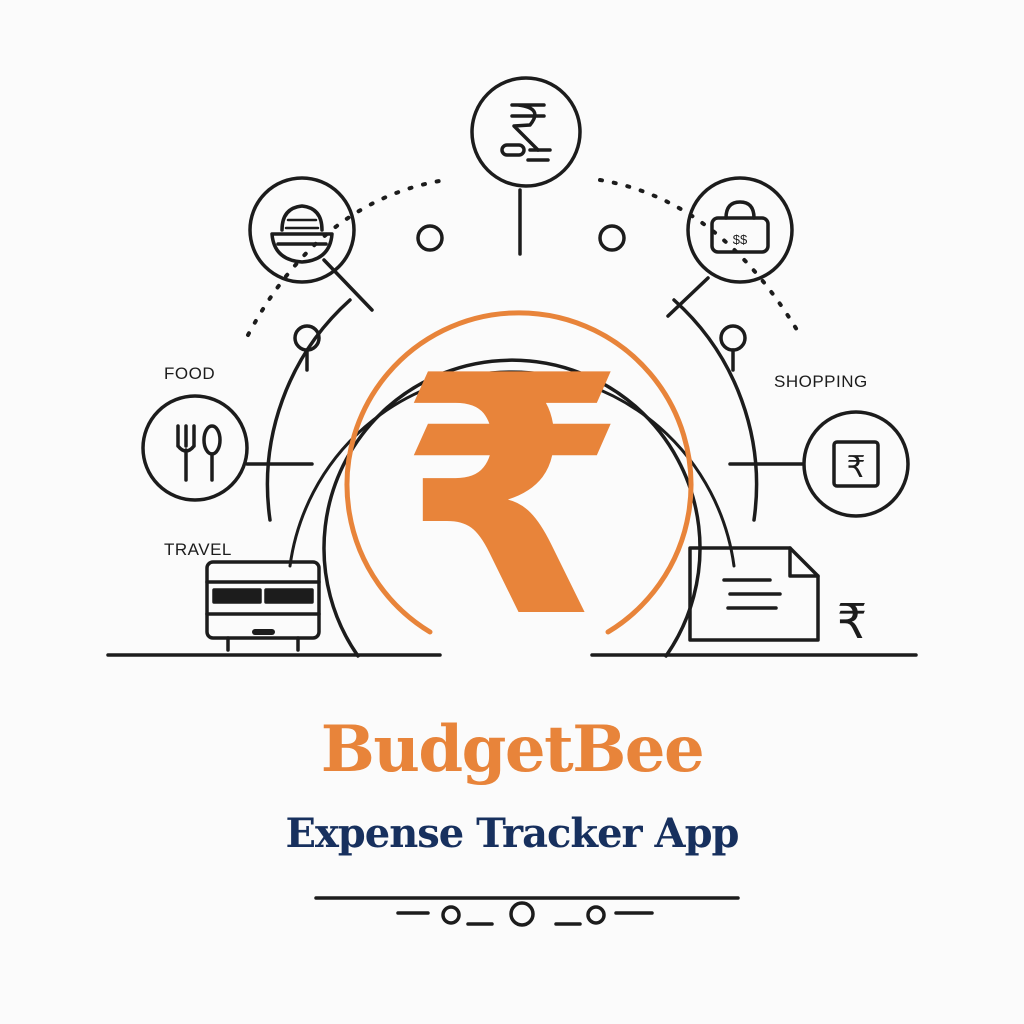  Describe the element at coordinates (740, 239) in the screenshot. I see `bag-text: $$` at that location.